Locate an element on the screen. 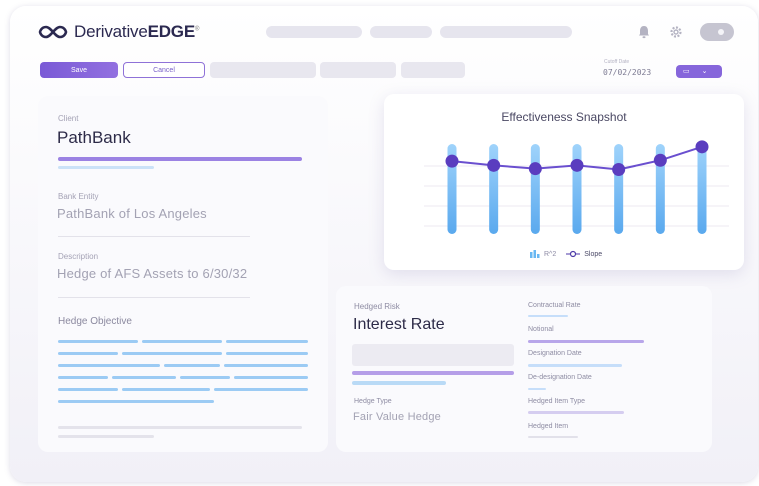  legend-r2: R^2 is located at coordinates (543, 254).